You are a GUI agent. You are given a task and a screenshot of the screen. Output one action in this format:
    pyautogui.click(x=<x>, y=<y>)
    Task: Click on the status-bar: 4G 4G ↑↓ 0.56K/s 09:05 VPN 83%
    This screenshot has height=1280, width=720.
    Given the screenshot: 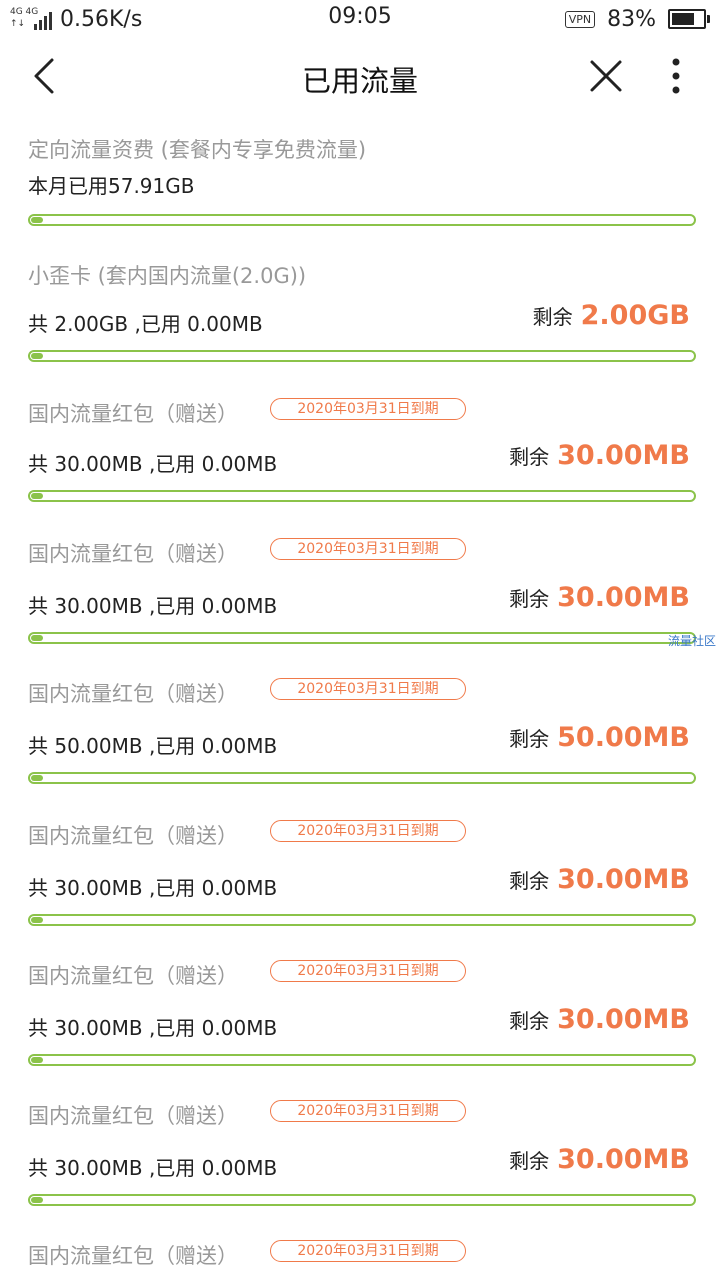 What is the action you would take?
    pyautogui.click(x=360, y=19)
    